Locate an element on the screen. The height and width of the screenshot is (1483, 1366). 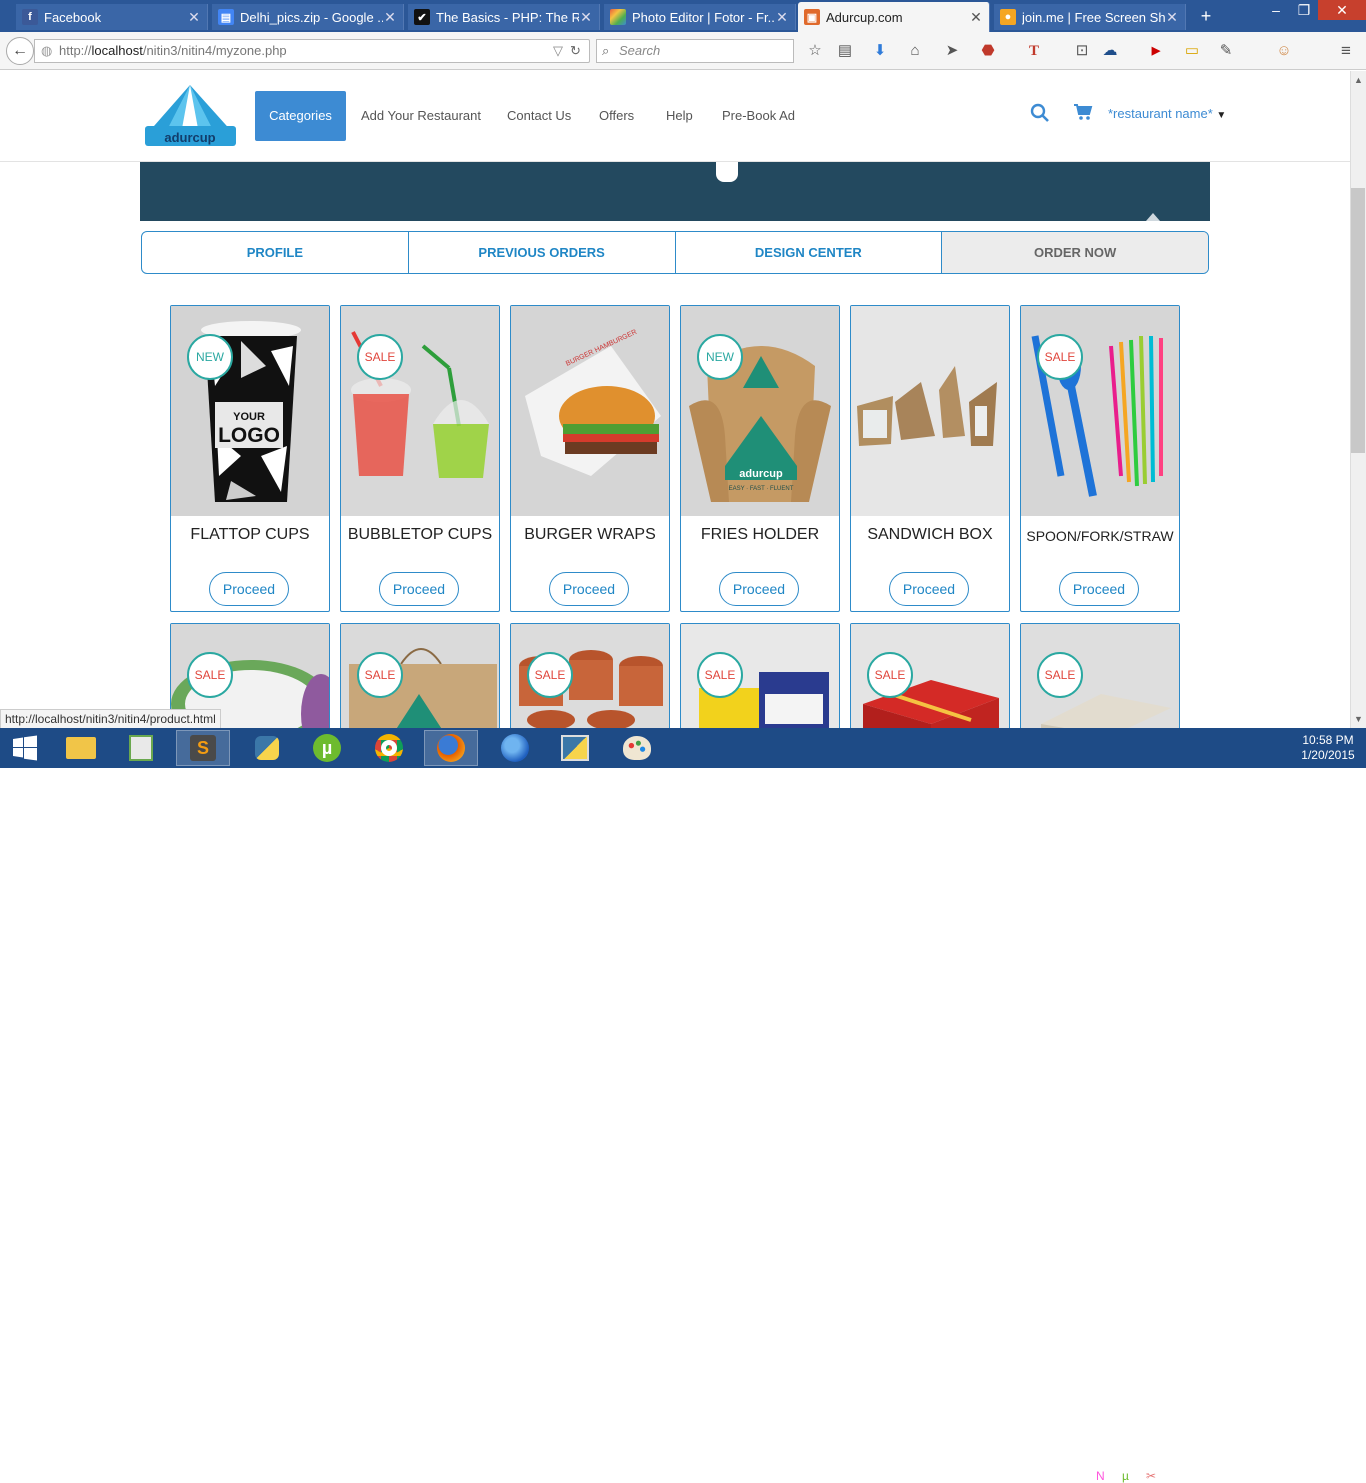
home-icon: ⌂ is located at coordinates (915, 51).